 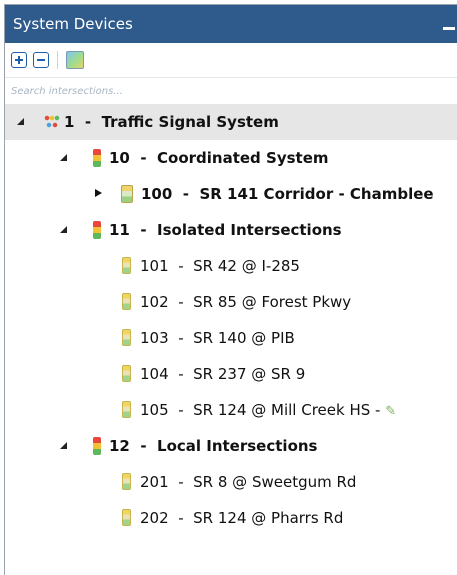 What do you see at coordinates (275, 482) in the screenshot?
I see `node-name: SR 8 @ Sweetgum Rd` at bounding box center [275, 482].